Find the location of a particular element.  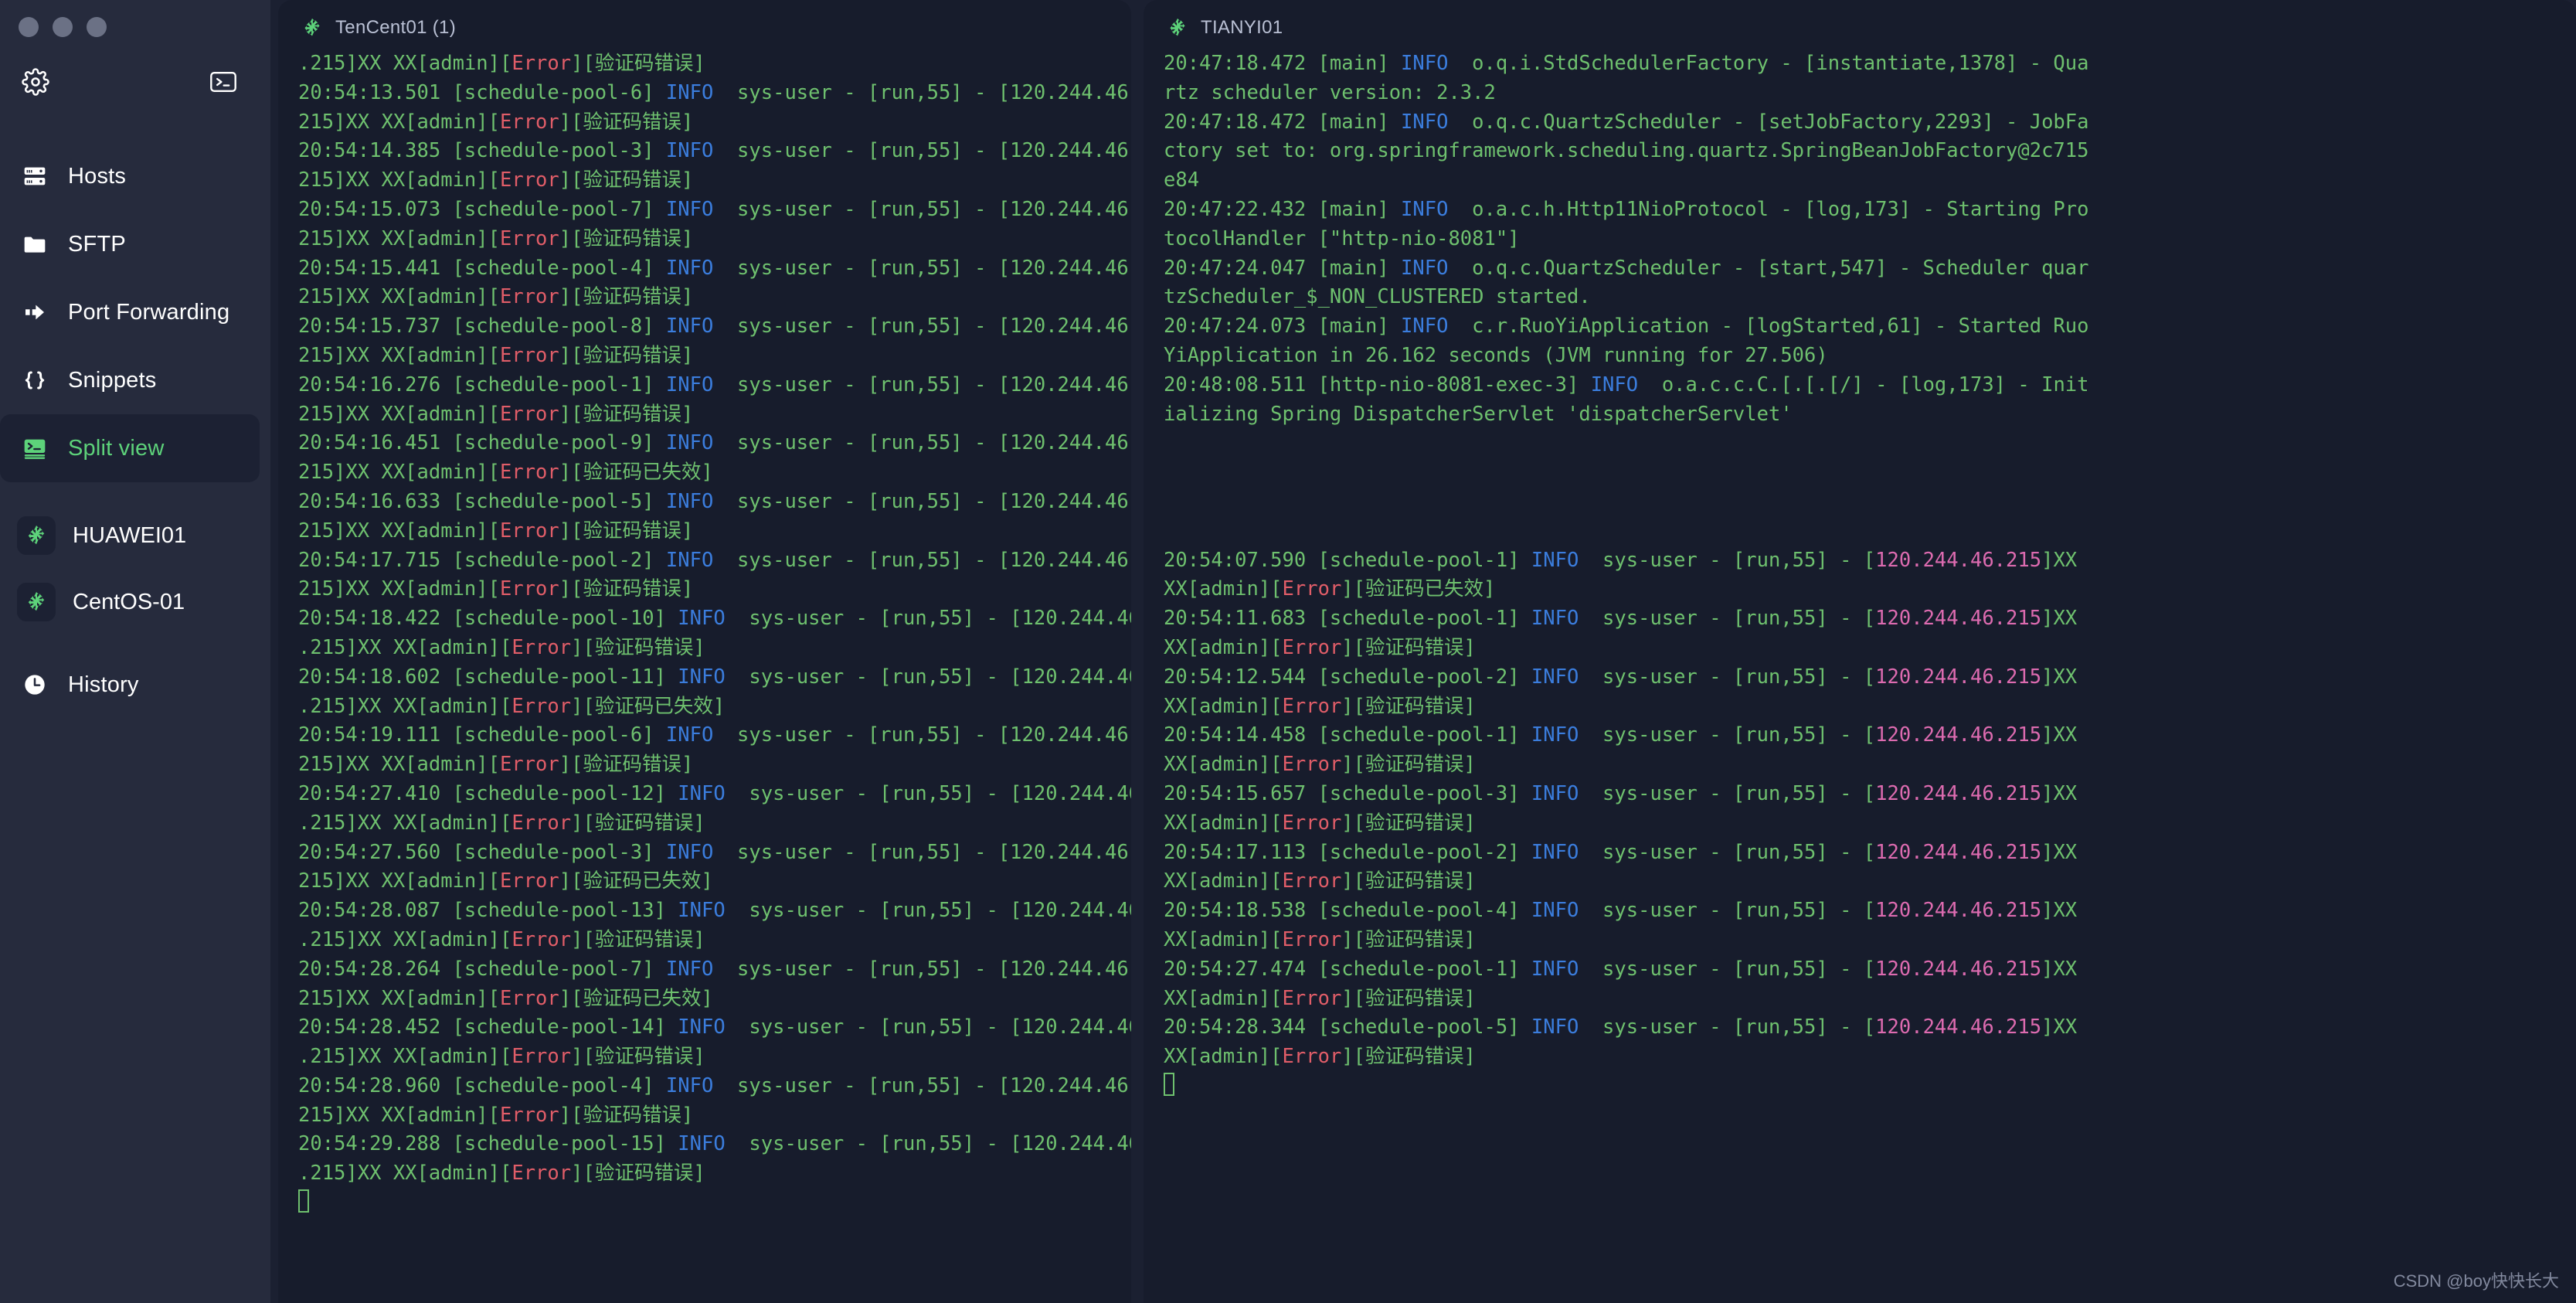

close-button is located at coordinates (29, 27).